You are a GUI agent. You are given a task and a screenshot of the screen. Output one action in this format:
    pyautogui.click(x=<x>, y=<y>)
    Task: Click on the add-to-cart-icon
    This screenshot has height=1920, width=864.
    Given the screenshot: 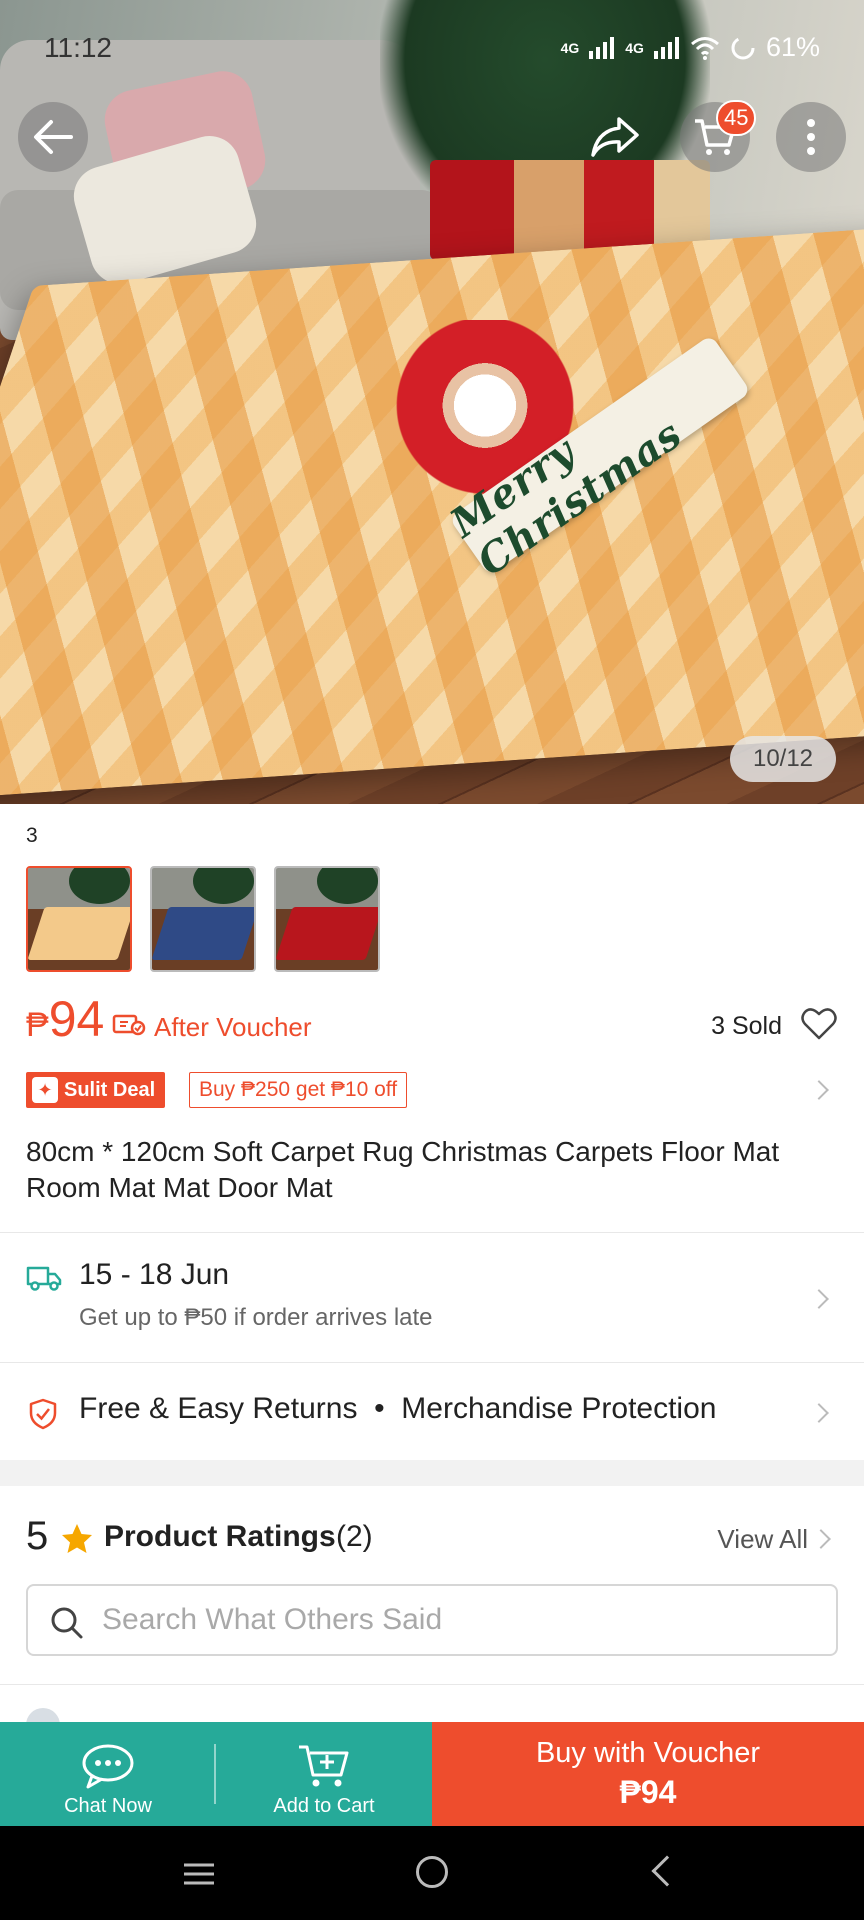 What is the action you would take?
    pyautogui.click(x=324, y=1766)
    